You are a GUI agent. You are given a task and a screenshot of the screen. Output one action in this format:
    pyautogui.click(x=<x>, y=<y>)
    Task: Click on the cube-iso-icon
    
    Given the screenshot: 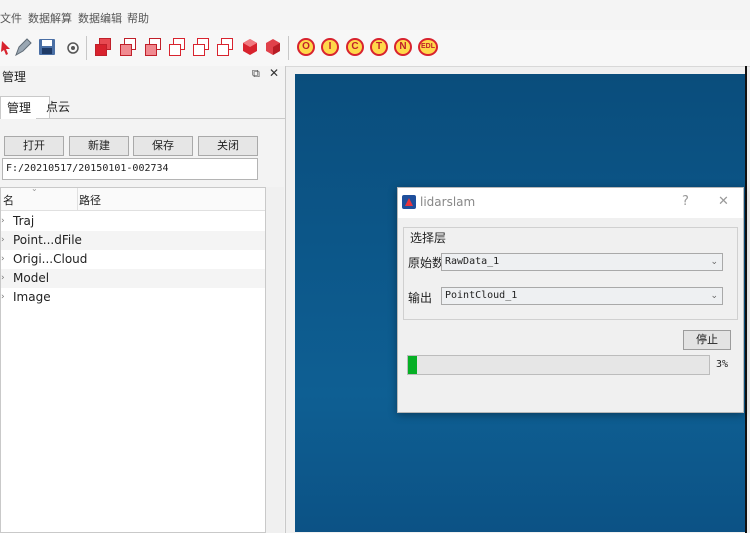 What is the action you would take?
    pyautogui.click(x=250, y=47)
    